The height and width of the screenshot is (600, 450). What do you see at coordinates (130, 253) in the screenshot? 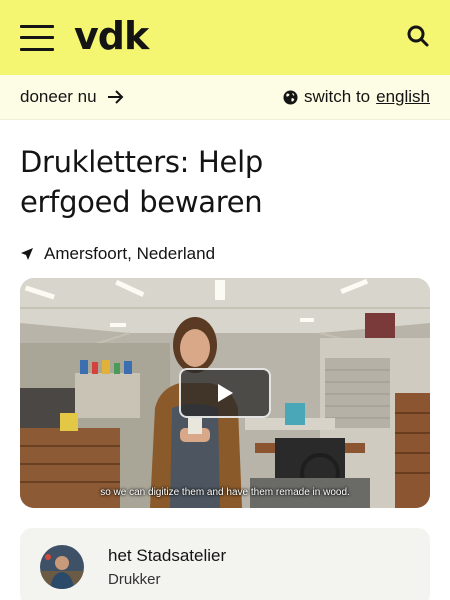
I see `location-text: Amersfoort, Nederland` at bounding box center [130, 253].